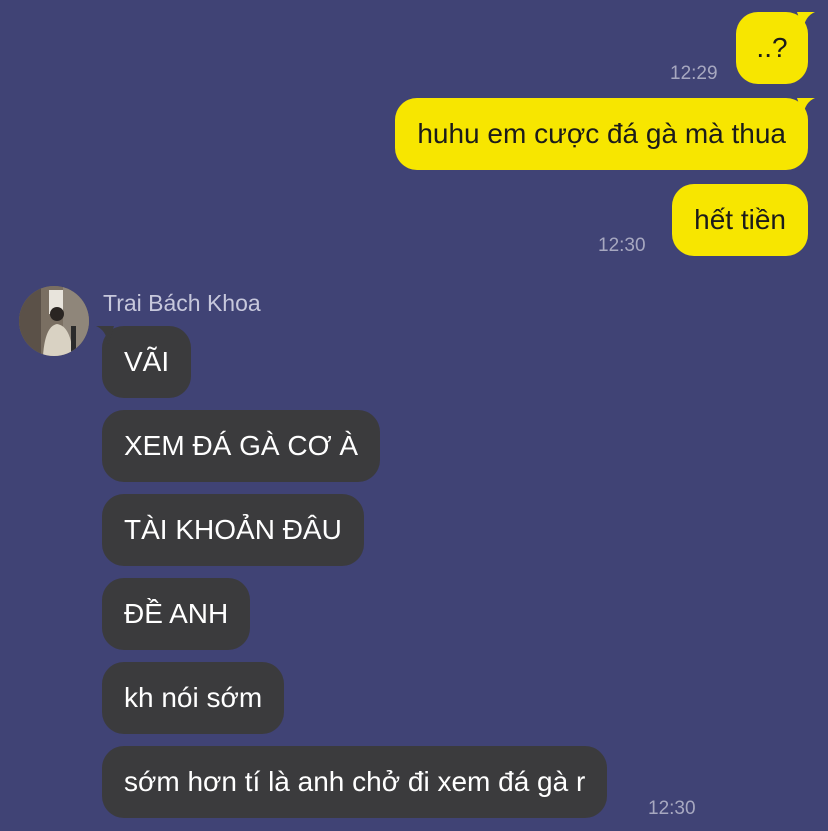  I want to click on sender-name: Trai Bách Khoa, so click(182, 303).